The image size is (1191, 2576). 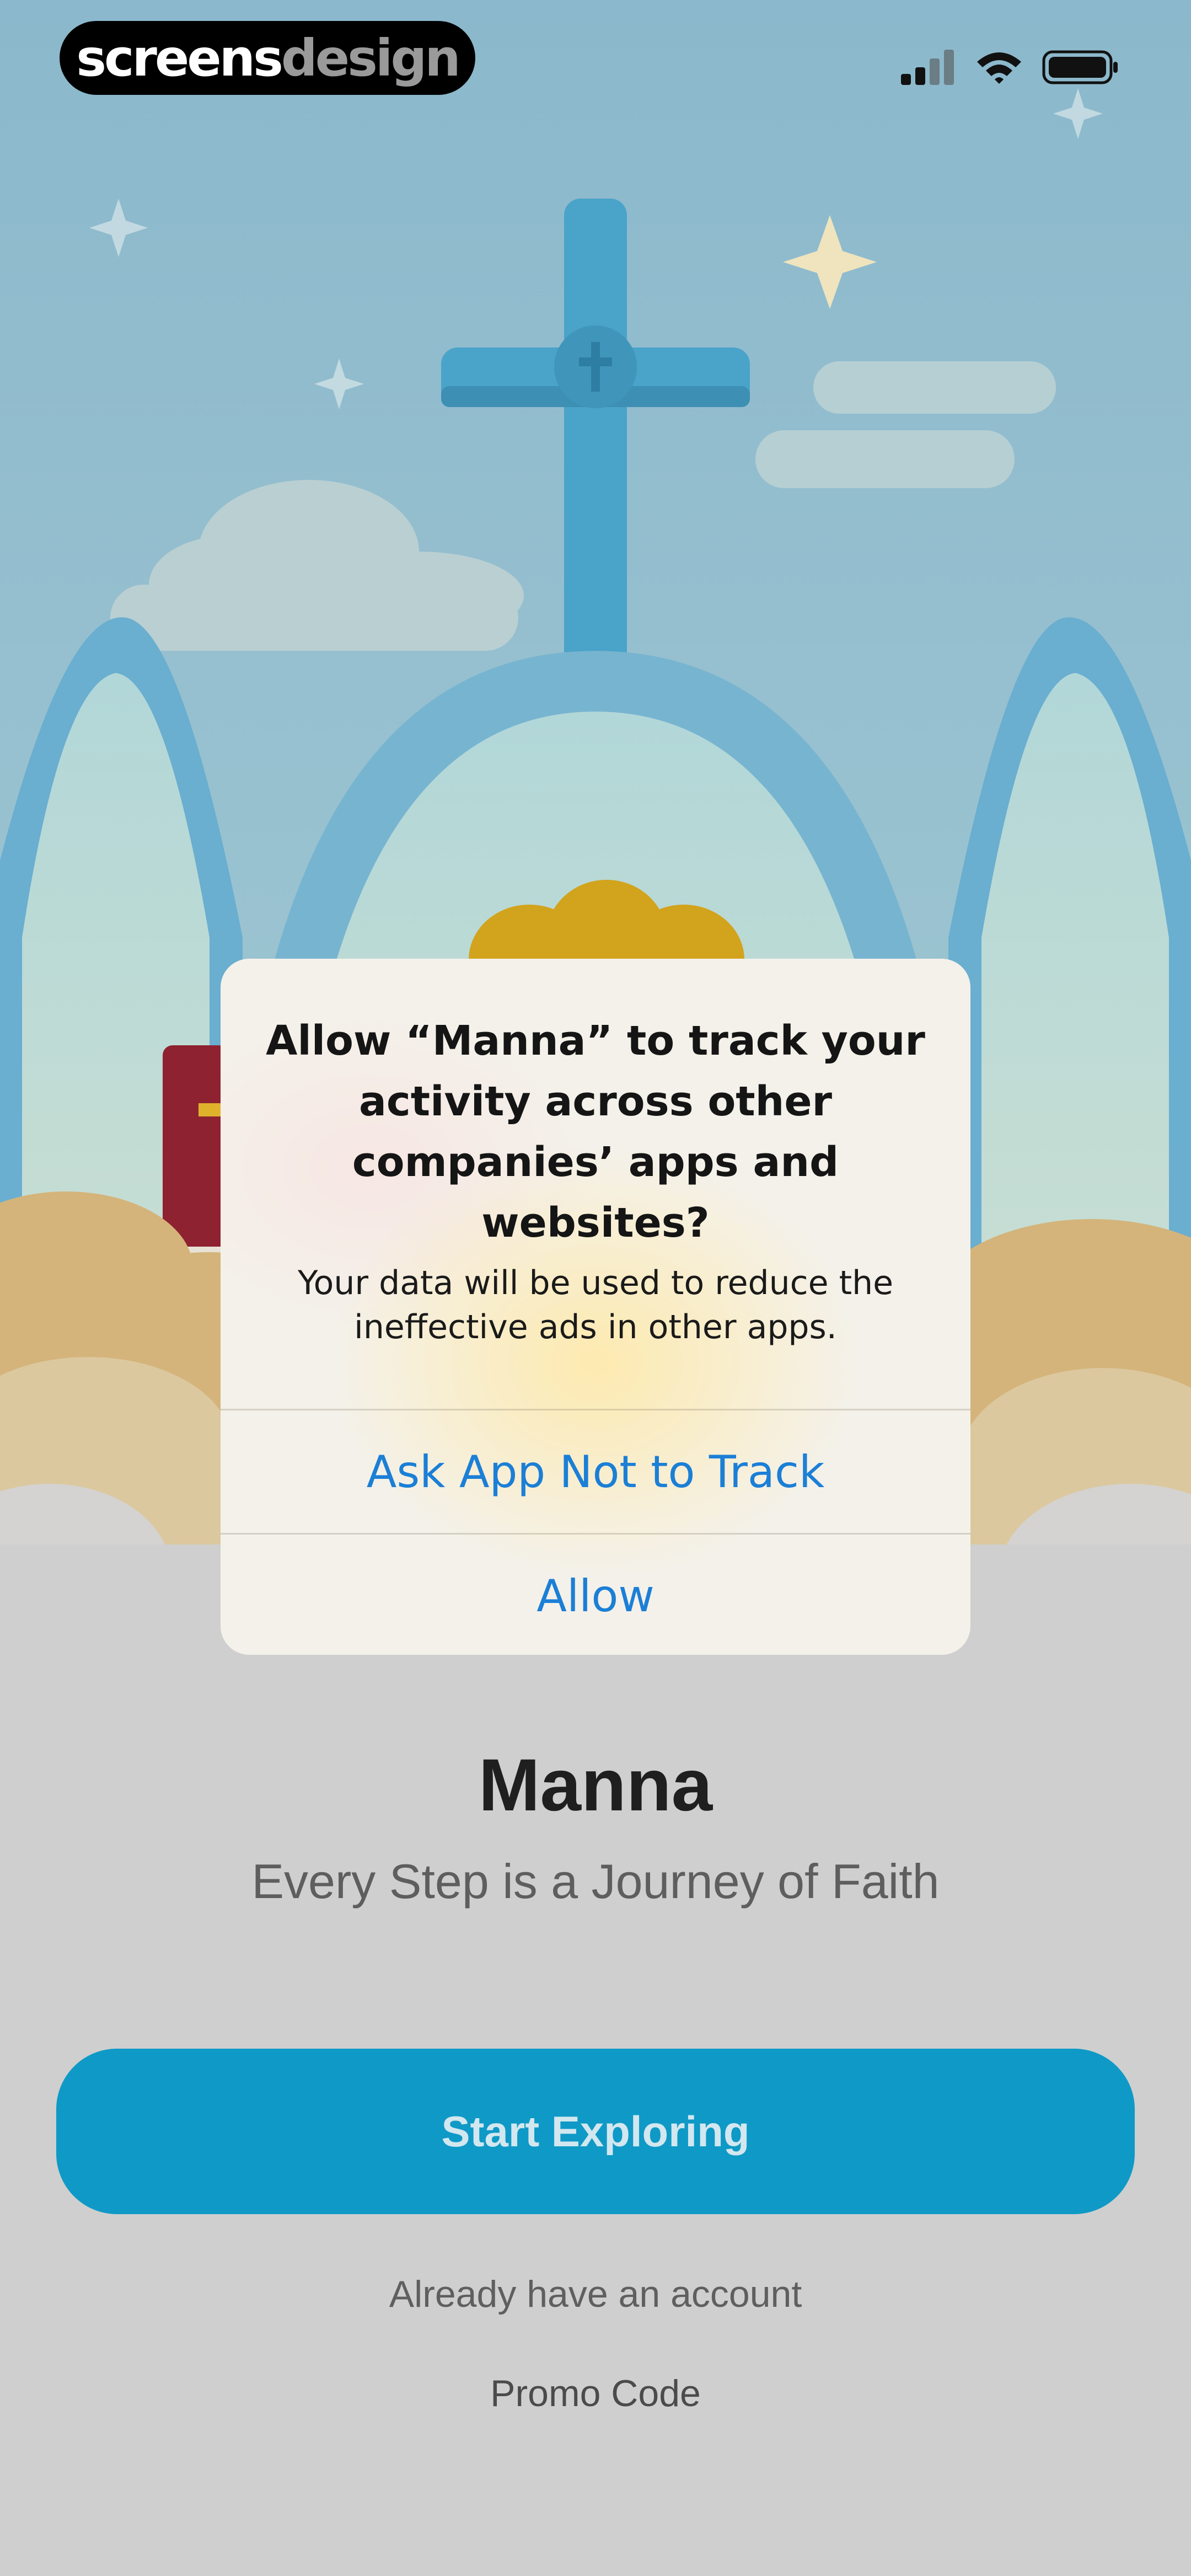 What do you see at coordinates (1080, 67) in the screenshot?
I see `battery-icon` at bounding box center [1080, 67].